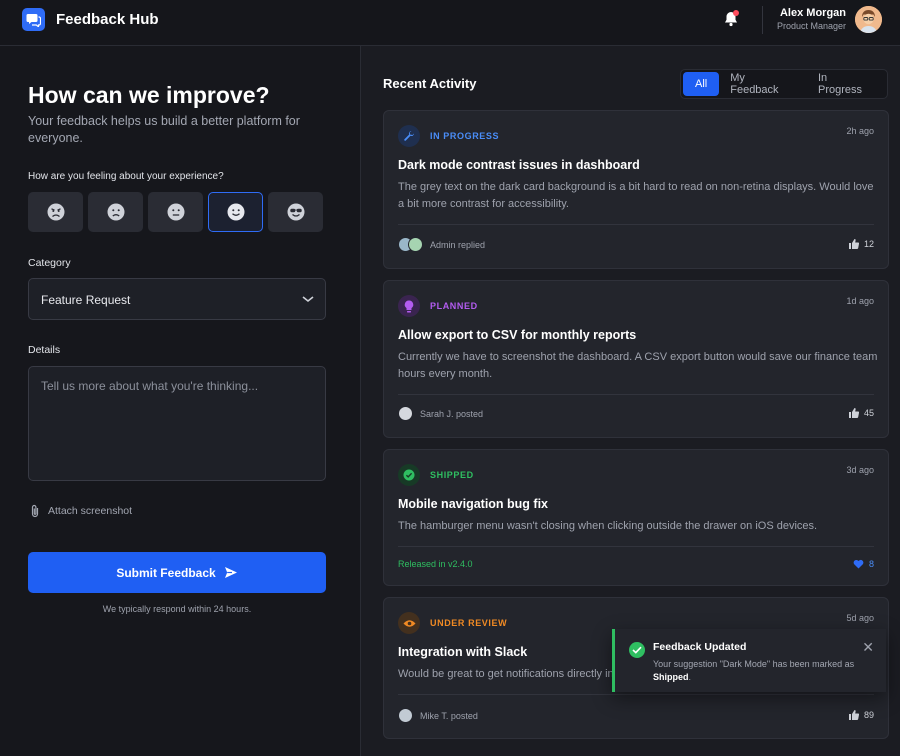  I want to click on status-label: SHIPPED, so click(452, 475).